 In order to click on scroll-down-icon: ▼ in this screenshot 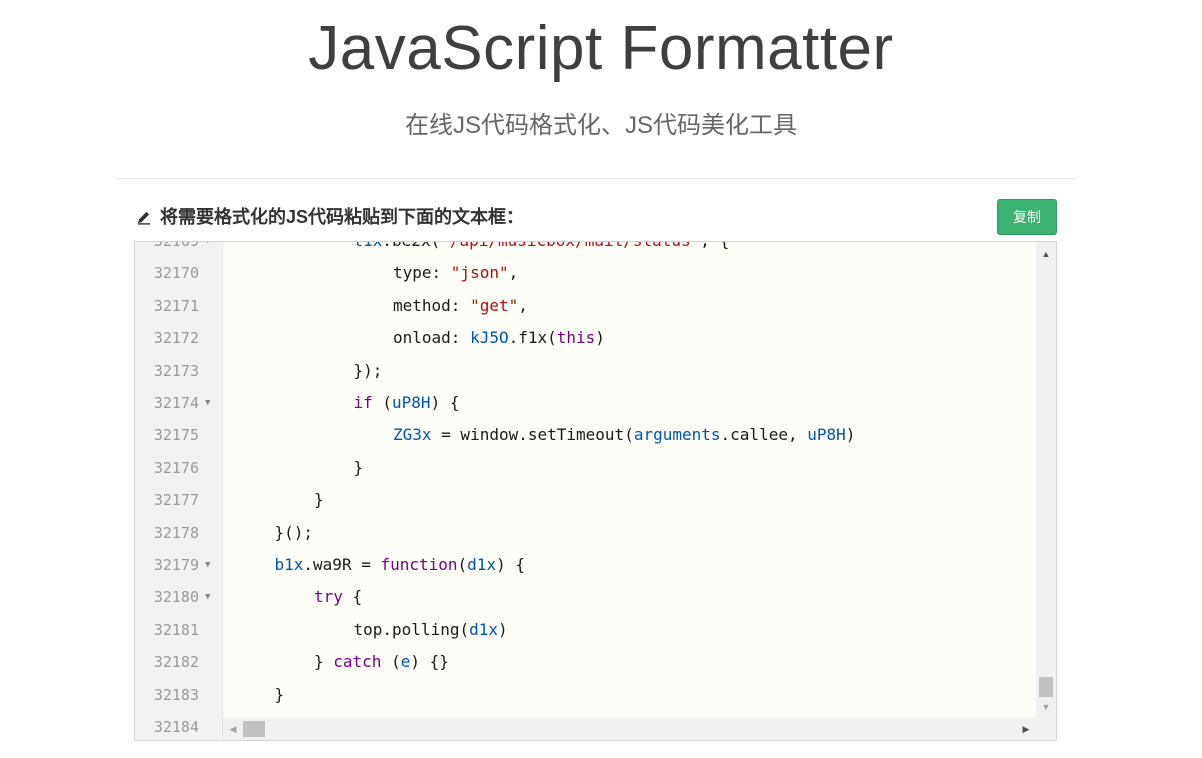, I will do `click(1046, 707)`.